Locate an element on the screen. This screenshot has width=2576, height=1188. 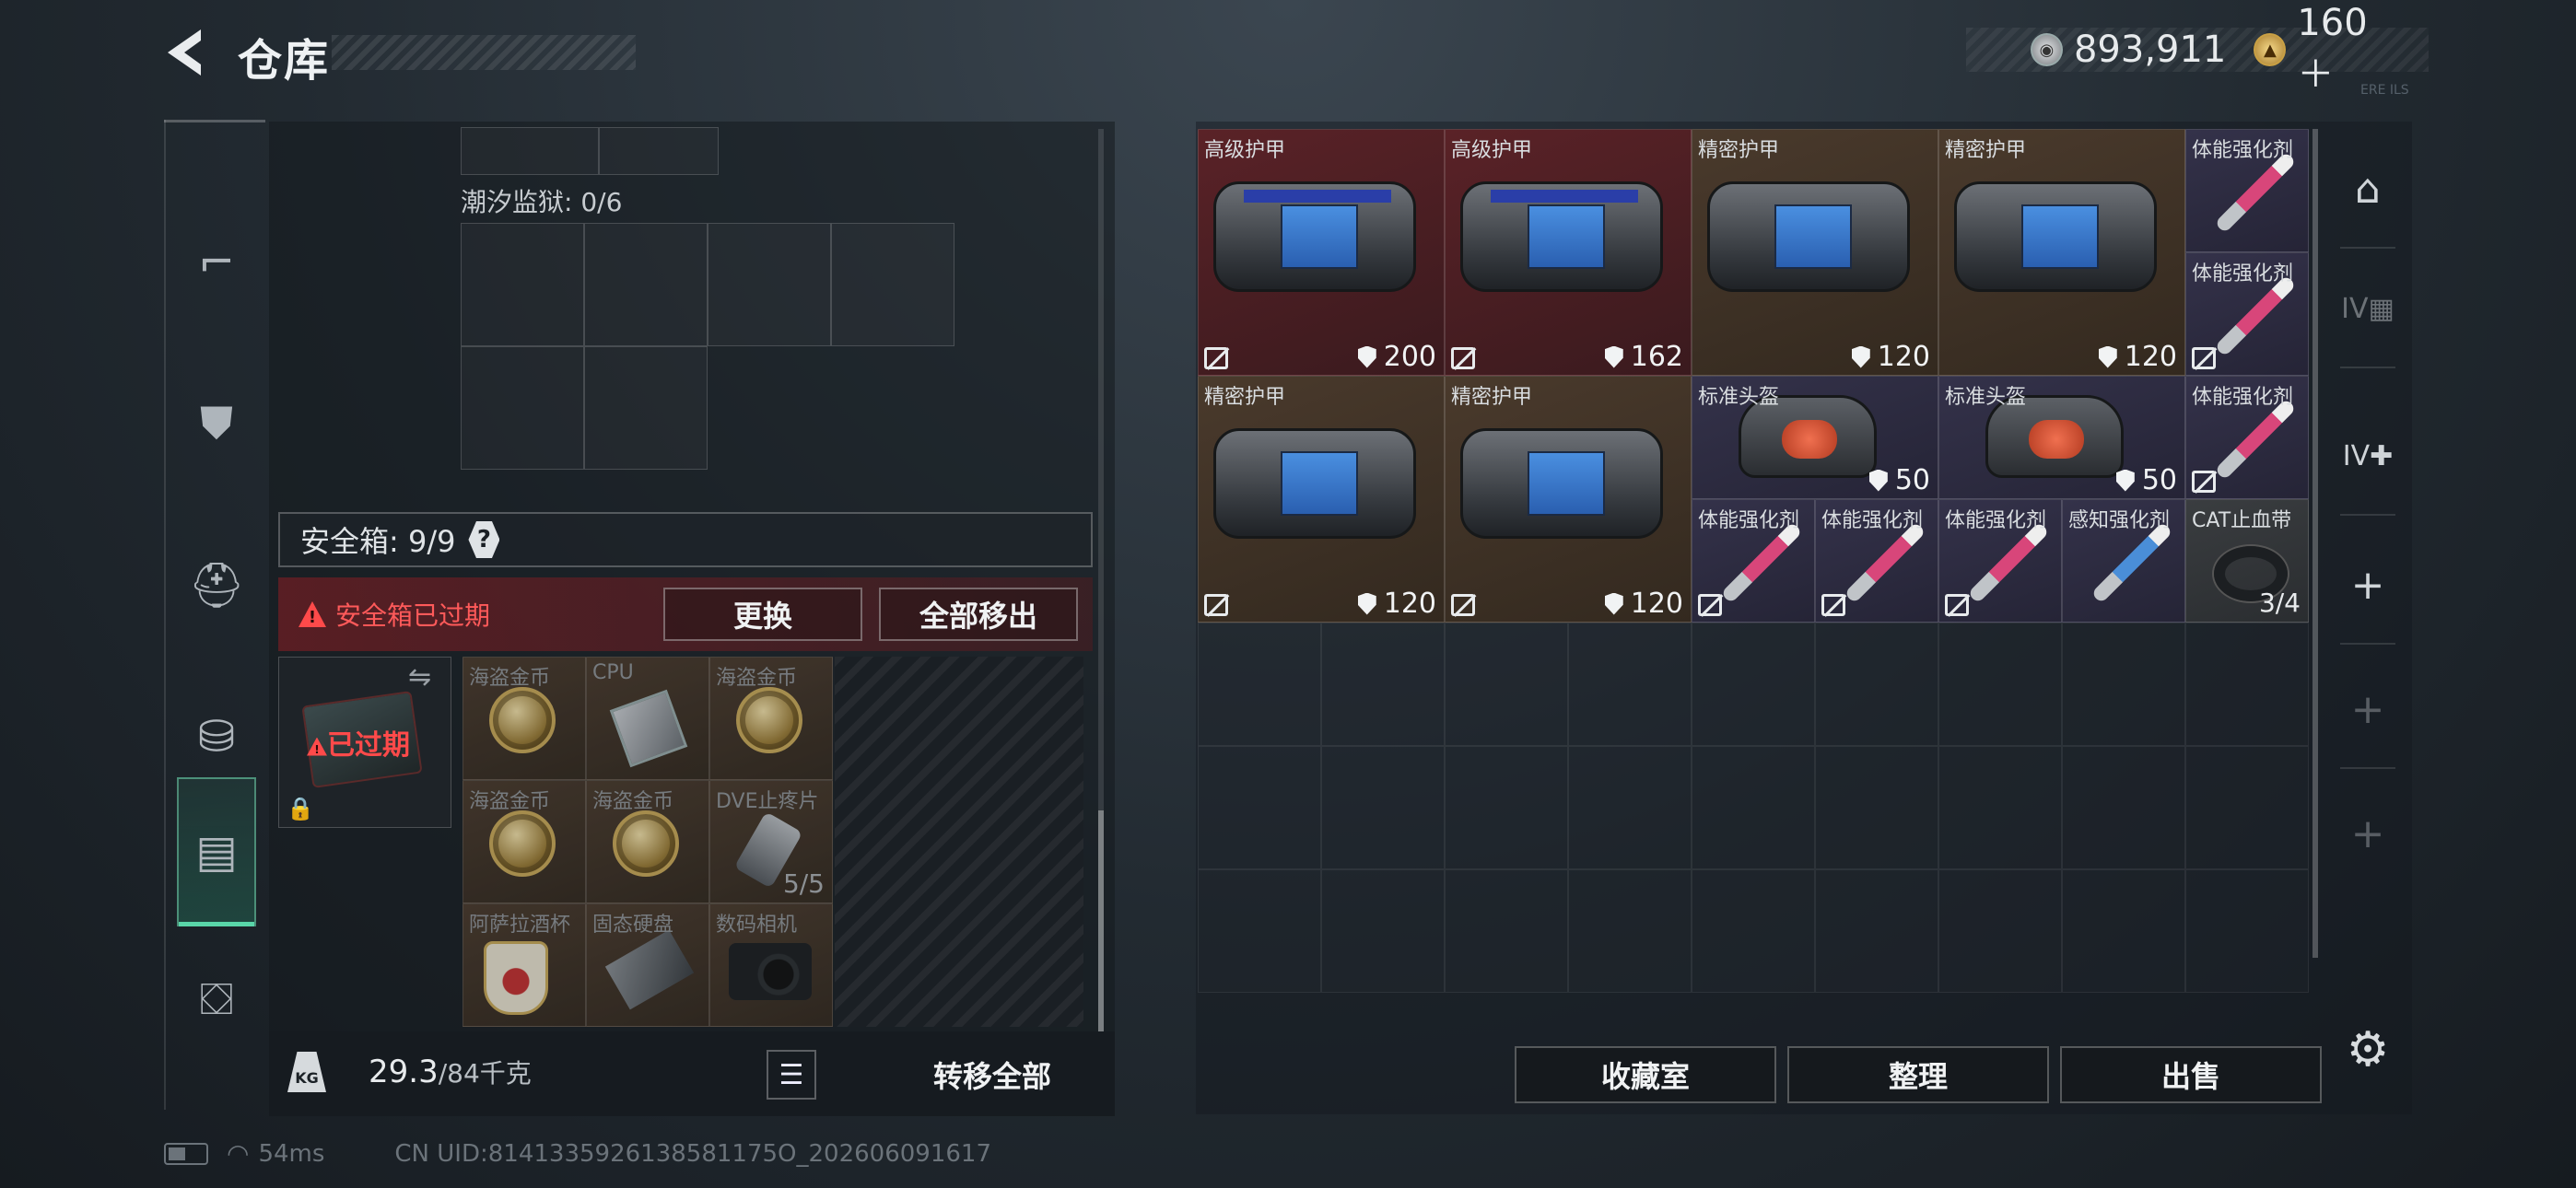
safe-item: 固态硬盘 is located at coordinates (647, 965).